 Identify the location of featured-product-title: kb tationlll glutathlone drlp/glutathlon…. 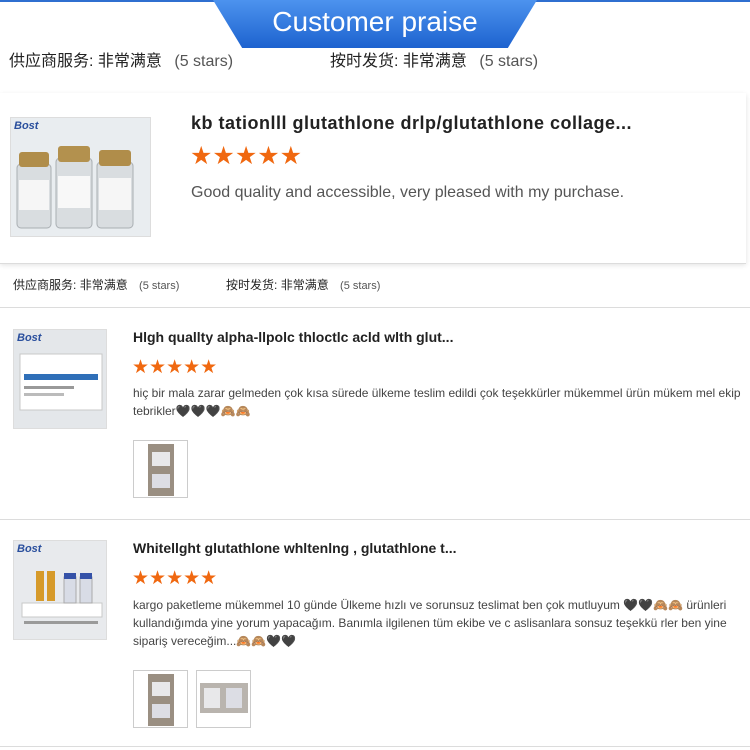
(461, 123).